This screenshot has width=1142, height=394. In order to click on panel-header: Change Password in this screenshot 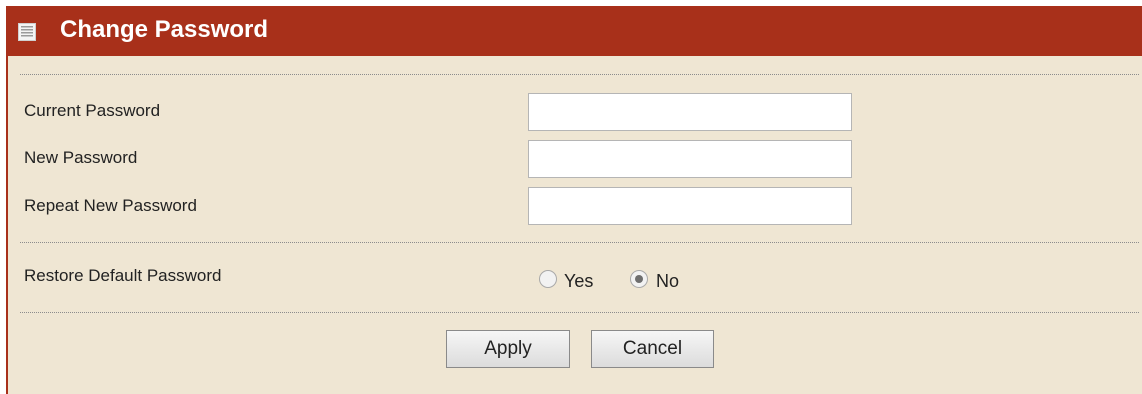, I will do `click(575, 31)`.